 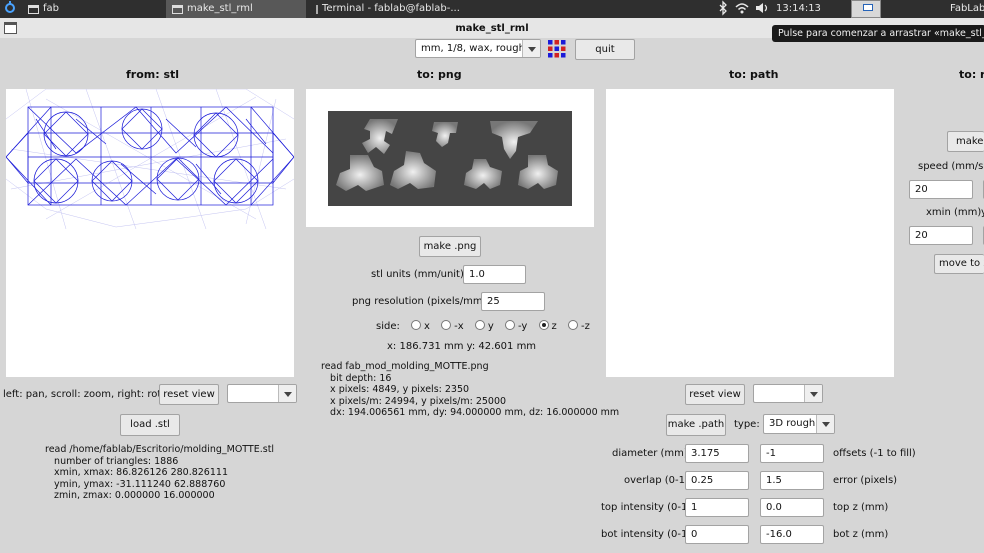 I want to click on stl-header: from: stl, so click(x=153, y=74).